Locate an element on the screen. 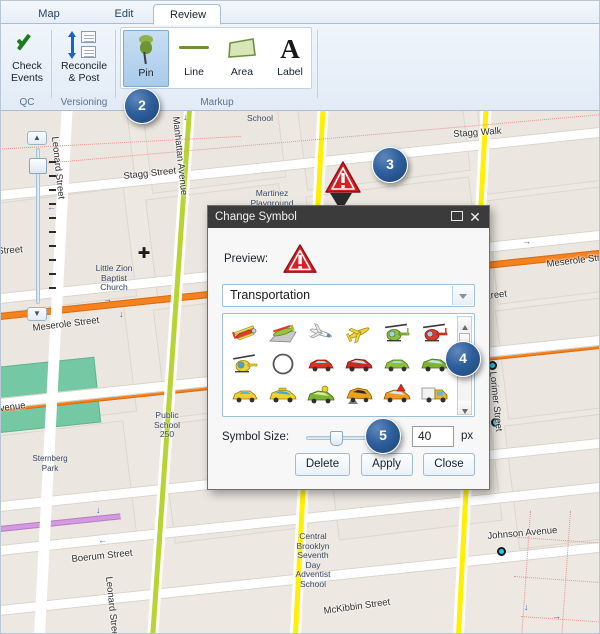  symbol-empty-circle is located at coordinates (283, 364).